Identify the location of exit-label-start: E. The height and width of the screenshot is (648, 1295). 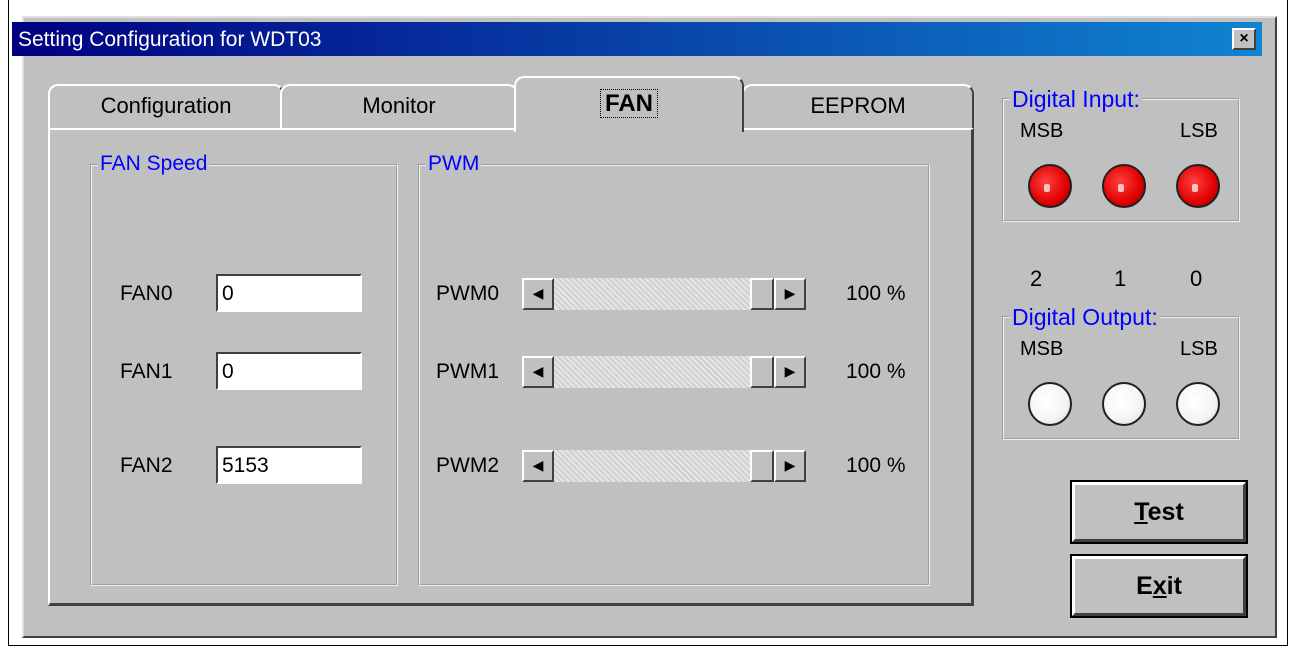
(1144, 586).